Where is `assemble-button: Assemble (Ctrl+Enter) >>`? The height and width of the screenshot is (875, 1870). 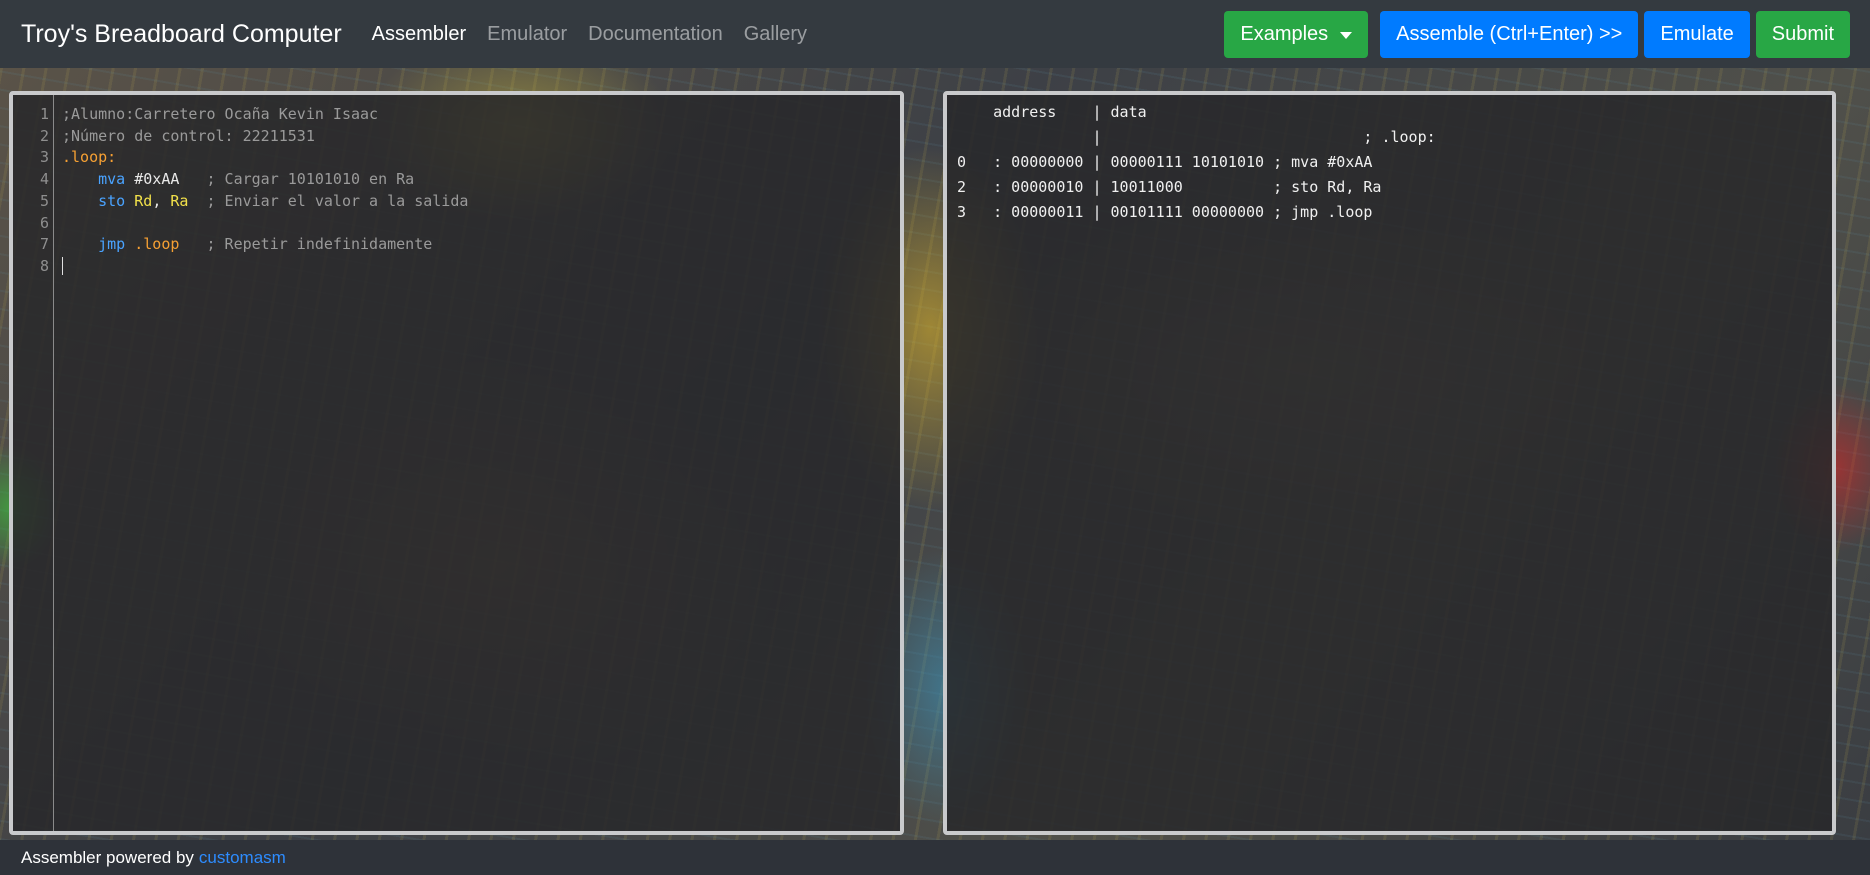
assemble-button: Assemble (Ctrl+Enter) >> is located at coordinates (1509, 34).